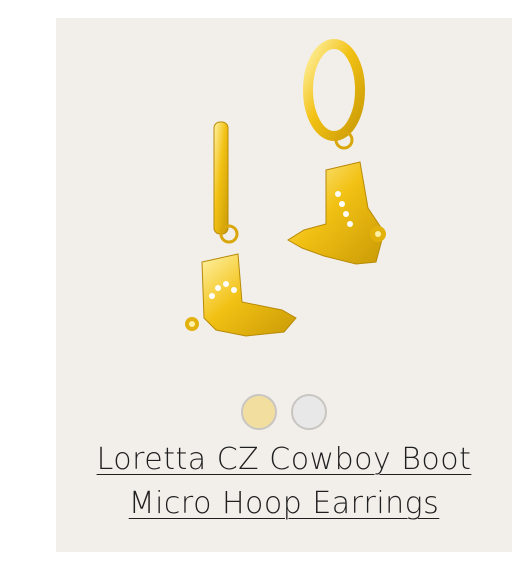  What do you see at coordinates (284, 460) in the screenshot?
I see `product-title-link-line1: Loretta CZ Cowboy Boot` at bounding box center [284, 460].